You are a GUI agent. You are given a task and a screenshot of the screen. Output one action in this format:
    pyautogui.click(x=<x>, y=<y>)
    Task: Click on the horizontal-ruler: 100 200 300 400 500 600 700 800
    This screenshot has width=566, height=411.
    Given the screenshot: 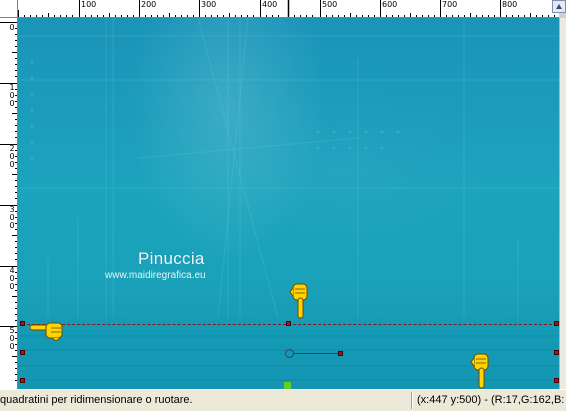 What is the action you would take?
    pyautogui.click(x=288, y=9)
    